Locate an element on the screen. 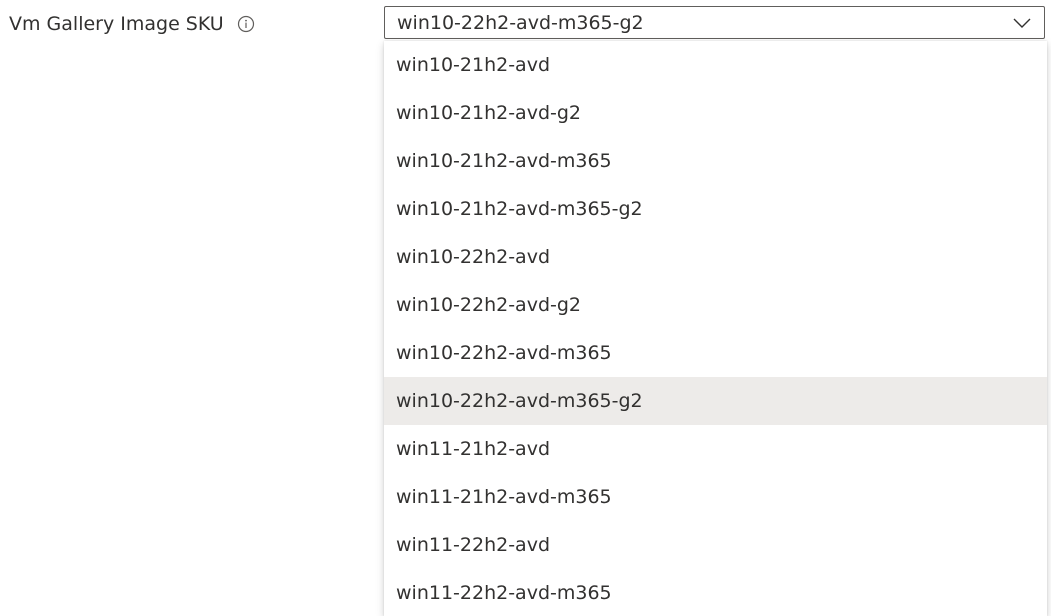 The width and height of the screenshot is (1051, 616). dropdown-option: win10-22h2-avd is located at coordinates (715, 257).